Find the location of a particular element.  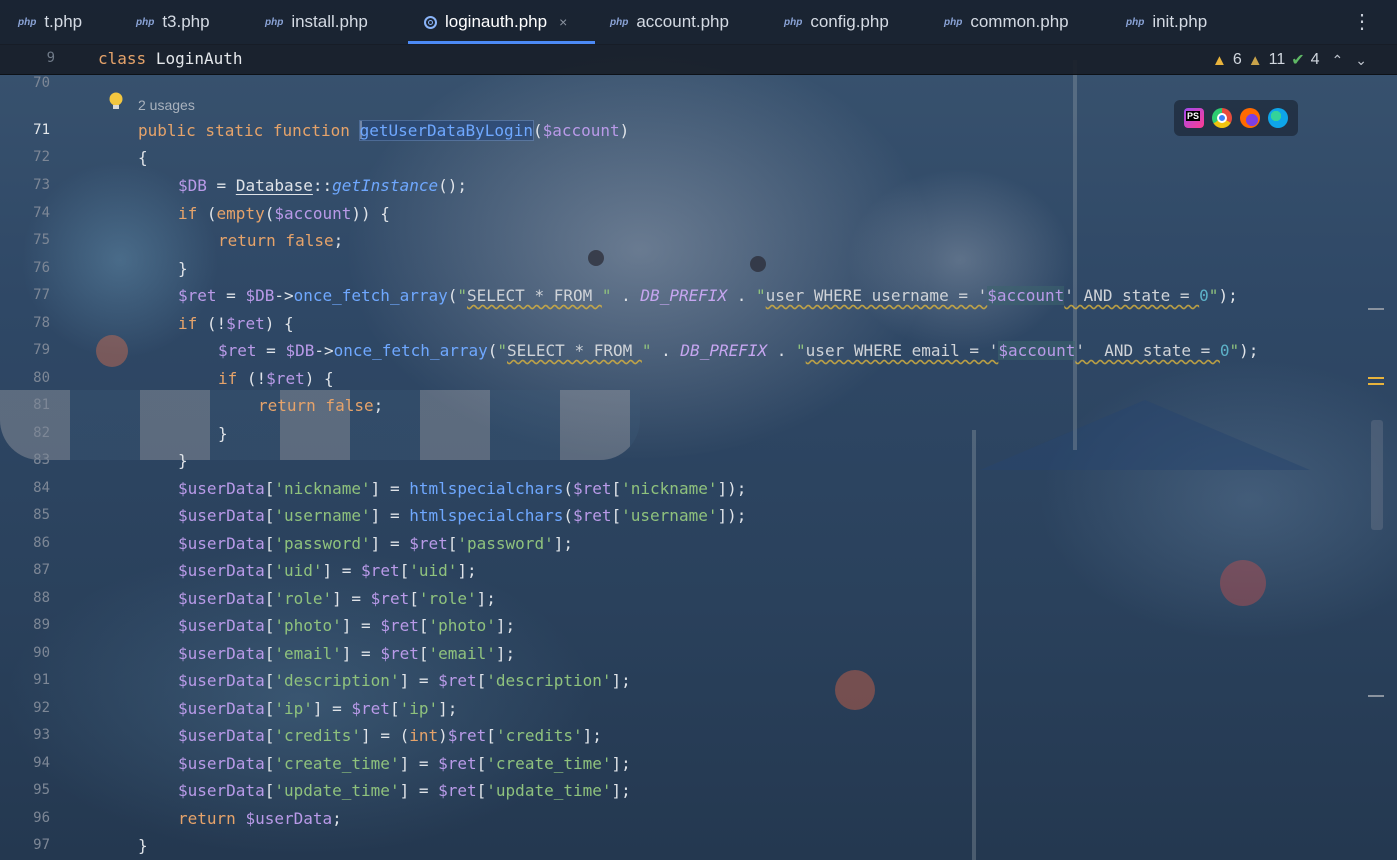

line-number: 92 is located at coordinates (41, 708).